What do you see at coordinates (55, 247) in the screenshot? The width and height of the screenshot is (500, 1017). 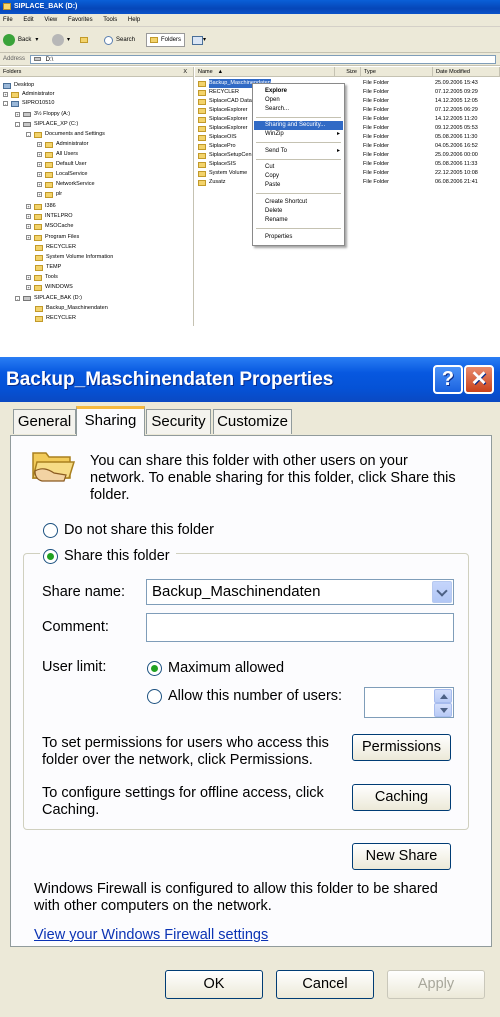 I see `tree-item: RECYCLER` at bounding box center [55, 247].